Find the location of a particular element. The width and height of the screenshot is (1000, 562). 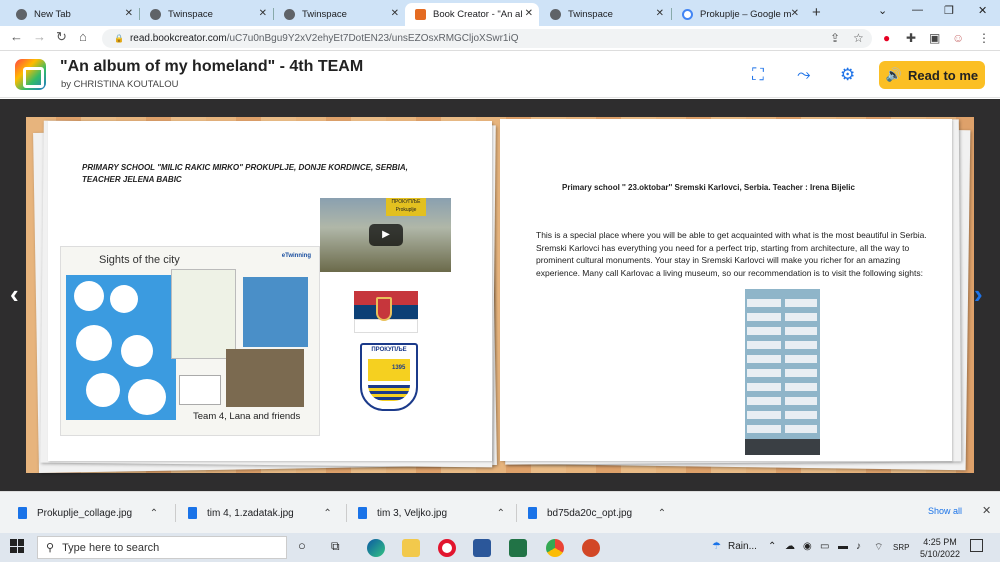

sidepanel-icon: ▣ is located at coordinates (934, 38).